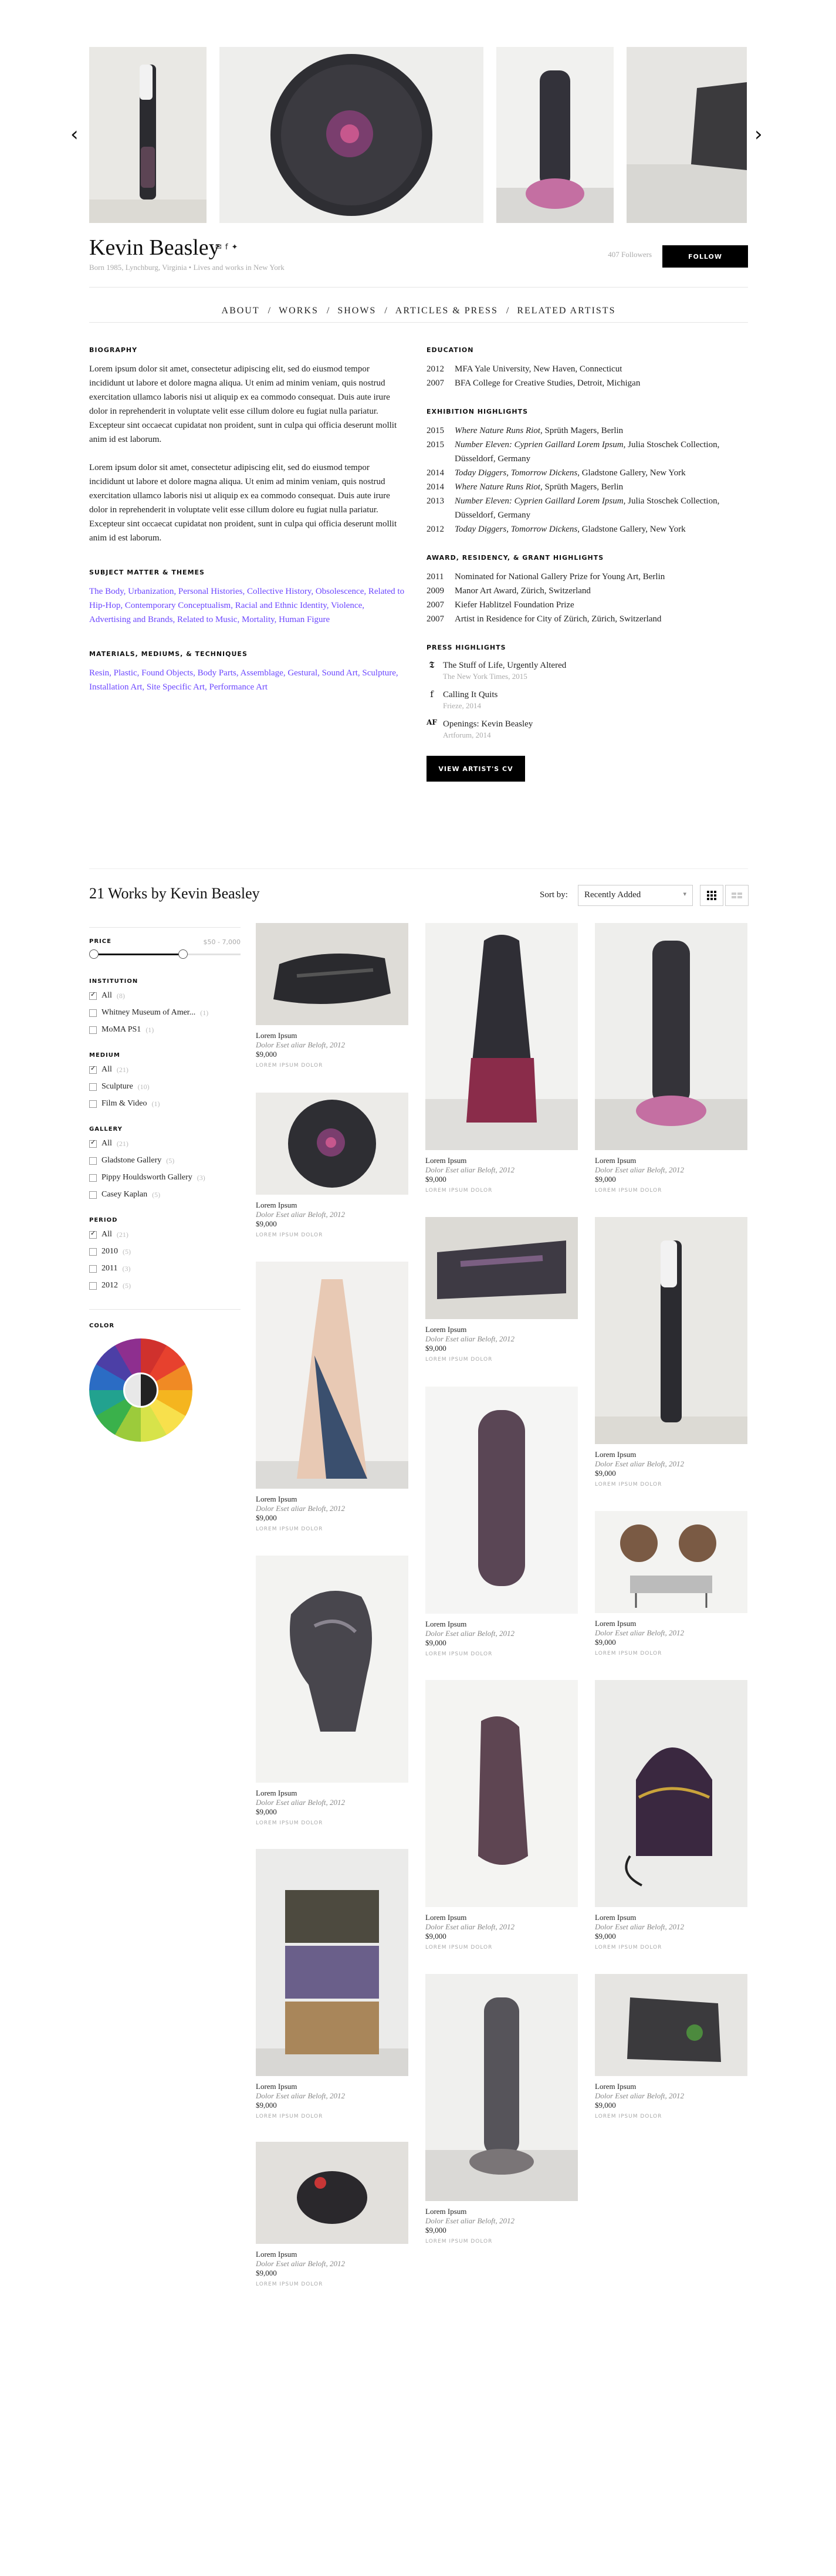  Describe the element at coordinates (113, 350) in the screenshot. I see `biography-heading: BIOGRAPHY` at that location.